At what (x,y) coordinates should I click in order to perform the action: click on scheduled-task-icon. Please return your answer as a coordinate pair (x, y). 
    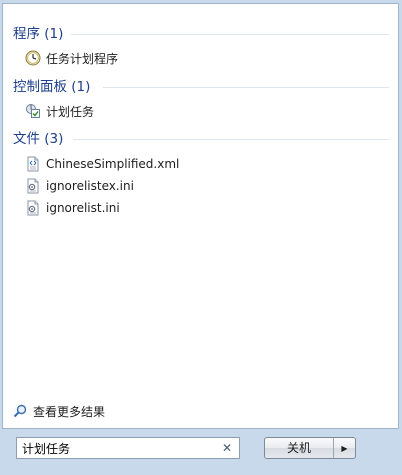
    Looking at the image, I should click on (33, 111).